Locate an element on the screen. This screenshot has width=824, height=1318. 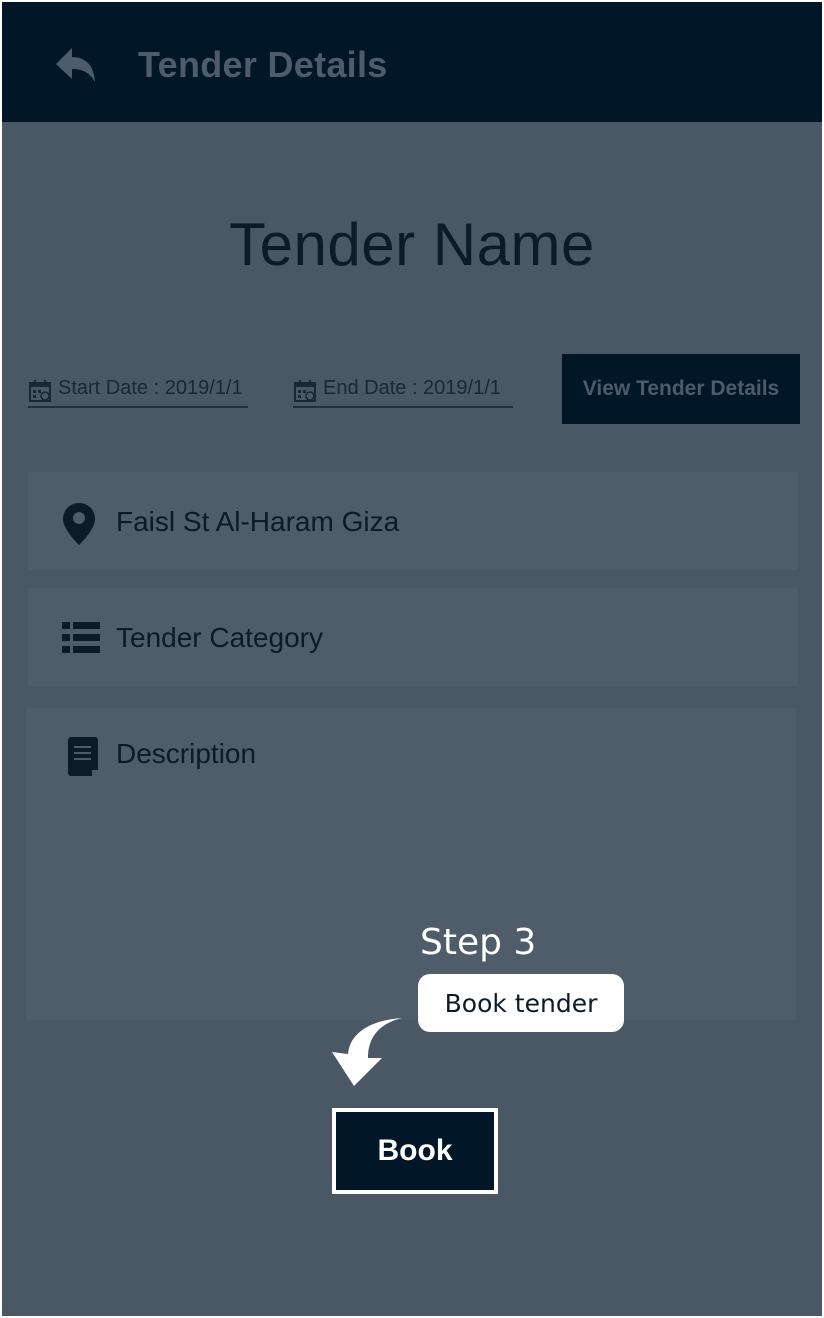
tutorial-tooltip: Book tender is located at coordinates (521, 1003).